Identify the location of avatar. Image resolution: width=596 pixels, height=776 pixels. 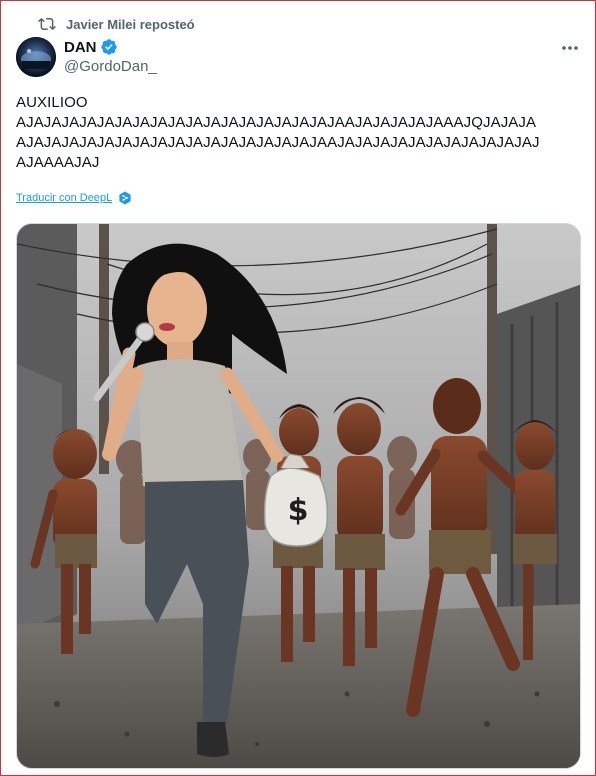
(36, 57).